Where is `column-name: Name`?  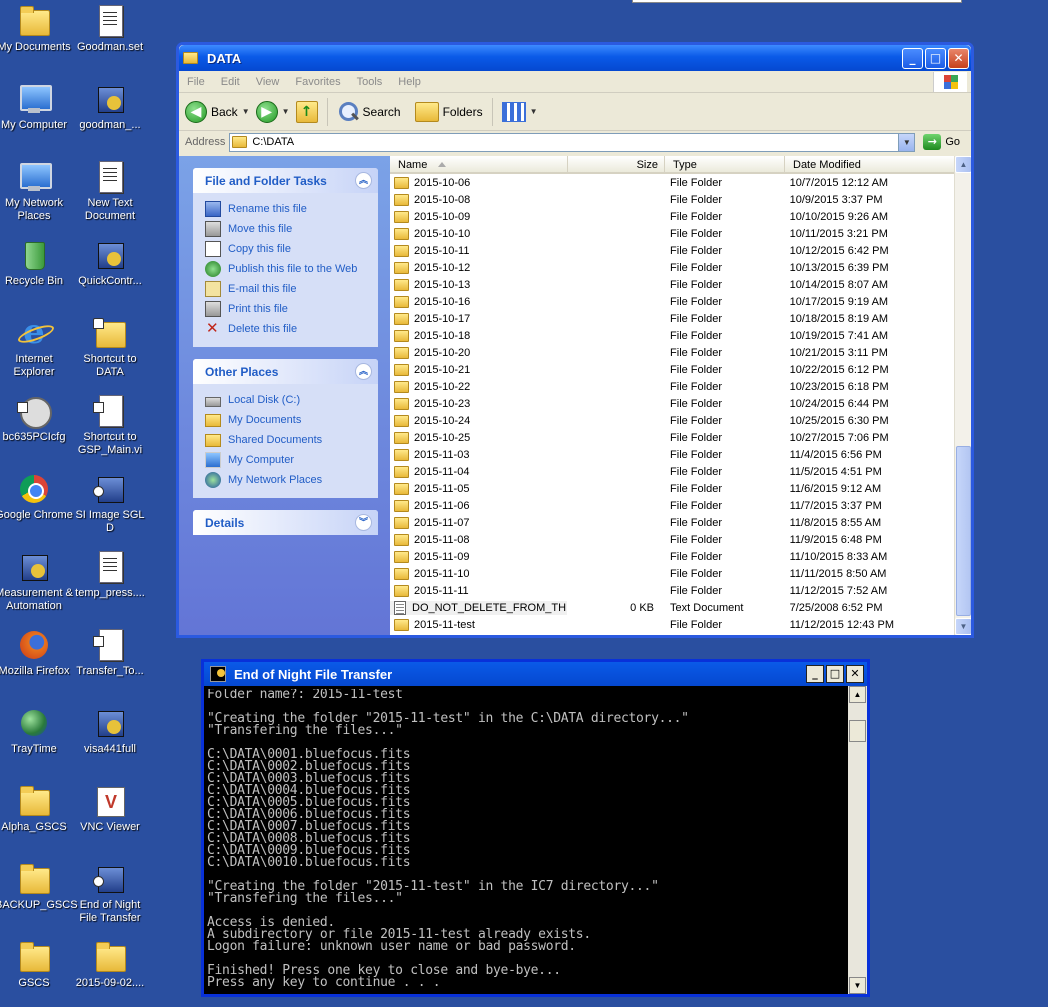 column-name: Name is located at coordinates (479, 164).